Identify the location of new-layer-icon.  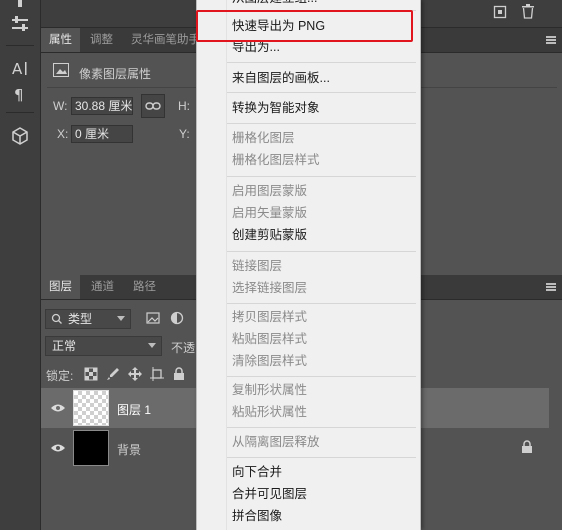
(500, 12).